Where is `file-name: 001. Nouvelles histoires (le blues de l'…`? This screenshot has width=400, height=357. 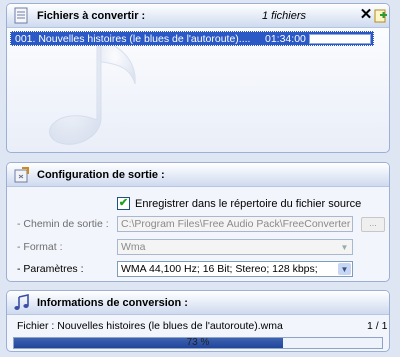 file-name: 001. Nouvelles histoires (le blues de l'… is located at coordinates (133, 39).